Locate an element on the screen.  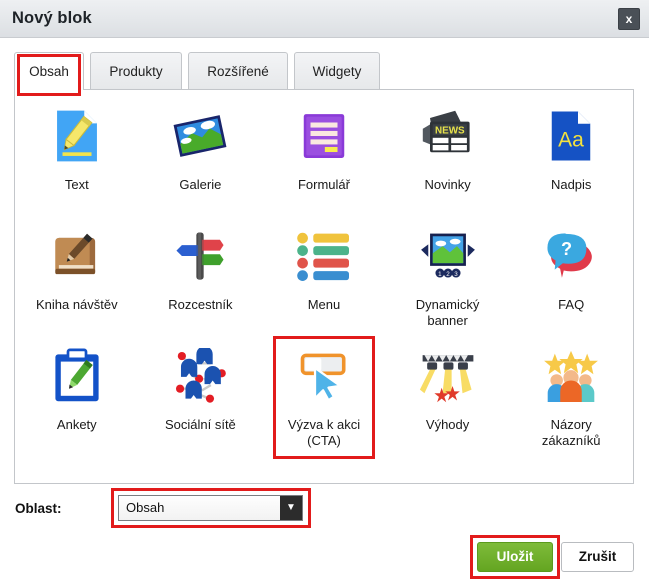
block-item-nadpis: Aa Nadpis is located at coordinates (571, 160).